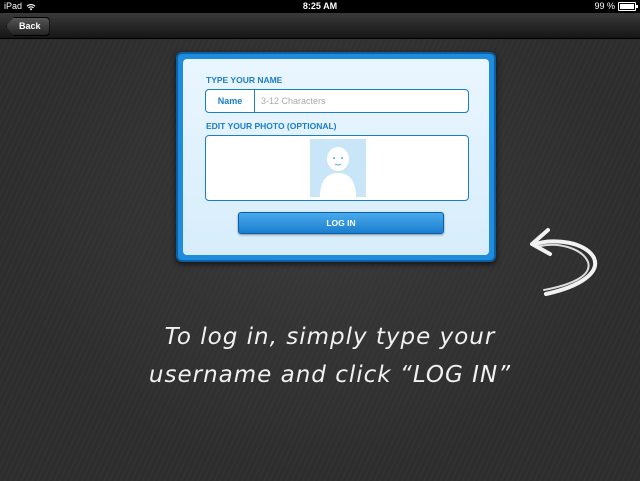  Describe the element at coordinates (564, 262) in the screenshot. I see `chalk-arrow-icon` at that location.